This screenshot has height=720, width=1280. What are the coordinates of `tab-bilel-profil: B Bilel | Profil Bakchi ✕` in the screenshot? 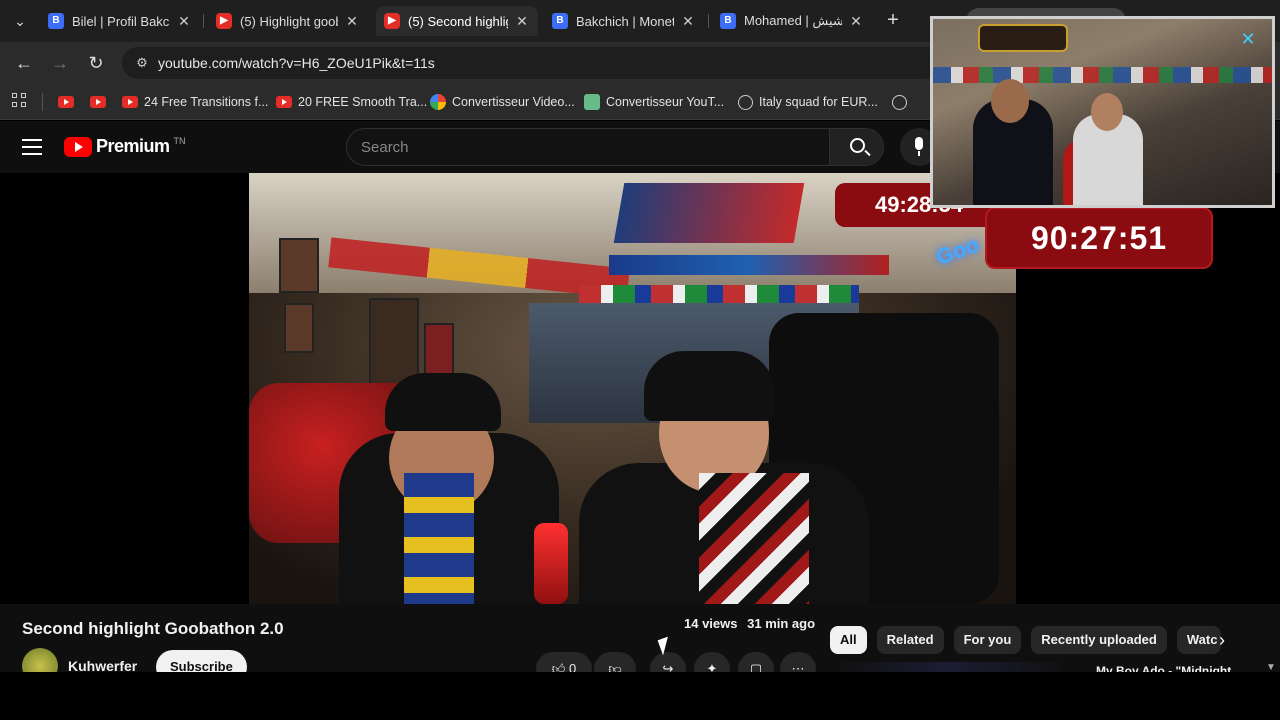 It's located at (120, 21).